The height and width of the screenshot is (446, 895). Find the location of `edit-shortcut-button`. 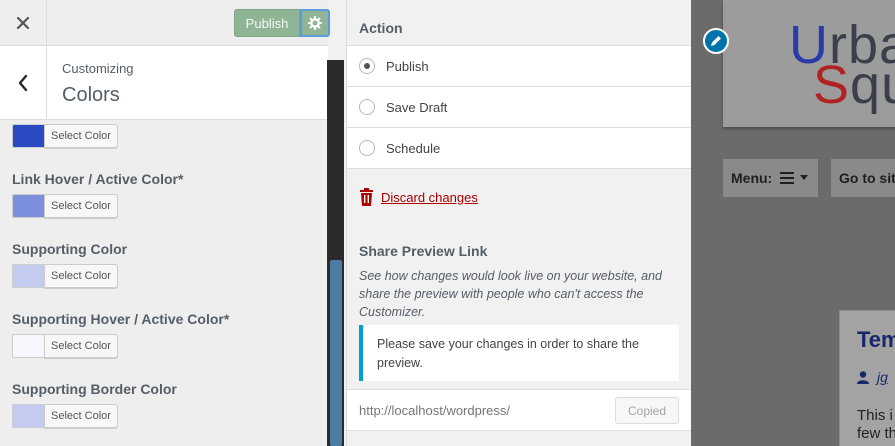

edit-shortcut-button is located at coordinates (716, 41).